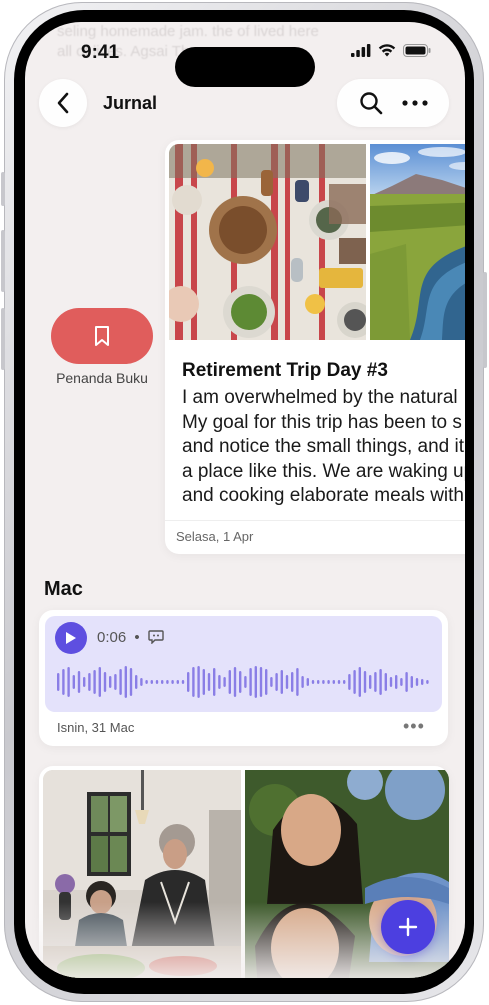 The width and height of the screenshot is (489, 1005). What do you see at coordinates (371, 103) in the screenshot?
I see `search-icon` at bounding box center [371, 103].